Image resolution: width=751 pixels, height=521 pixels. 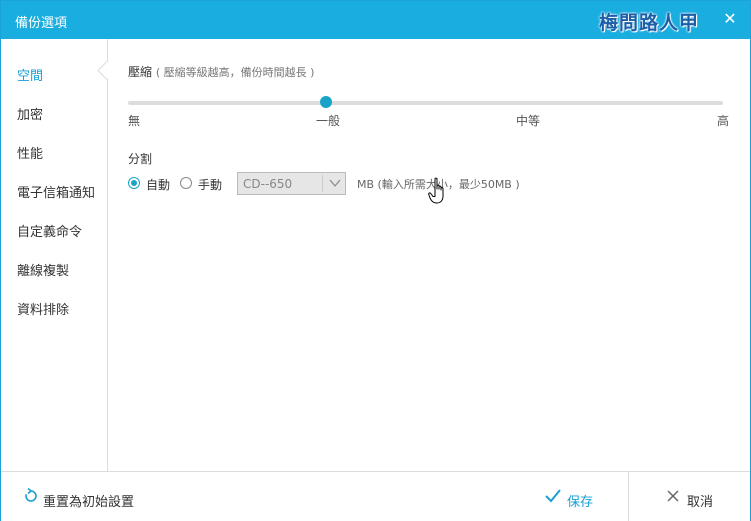 I want to click on split-label: 分割, so click(x=140, y=159).